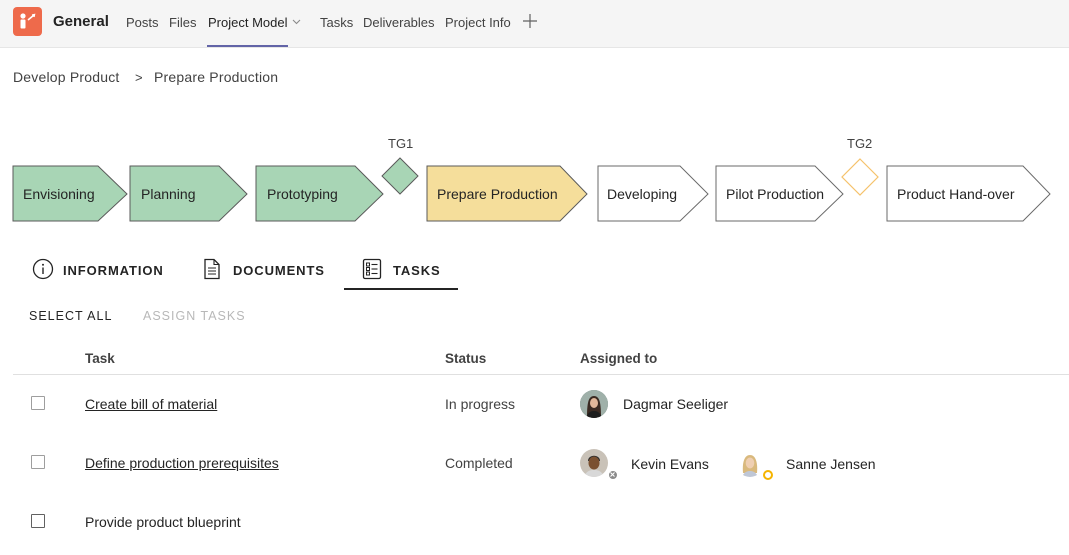  What do you see at coordinates (113, 270) in the screenshot?
I see `tab-information-label: INFORMATION` at bounding box center [113, 270].